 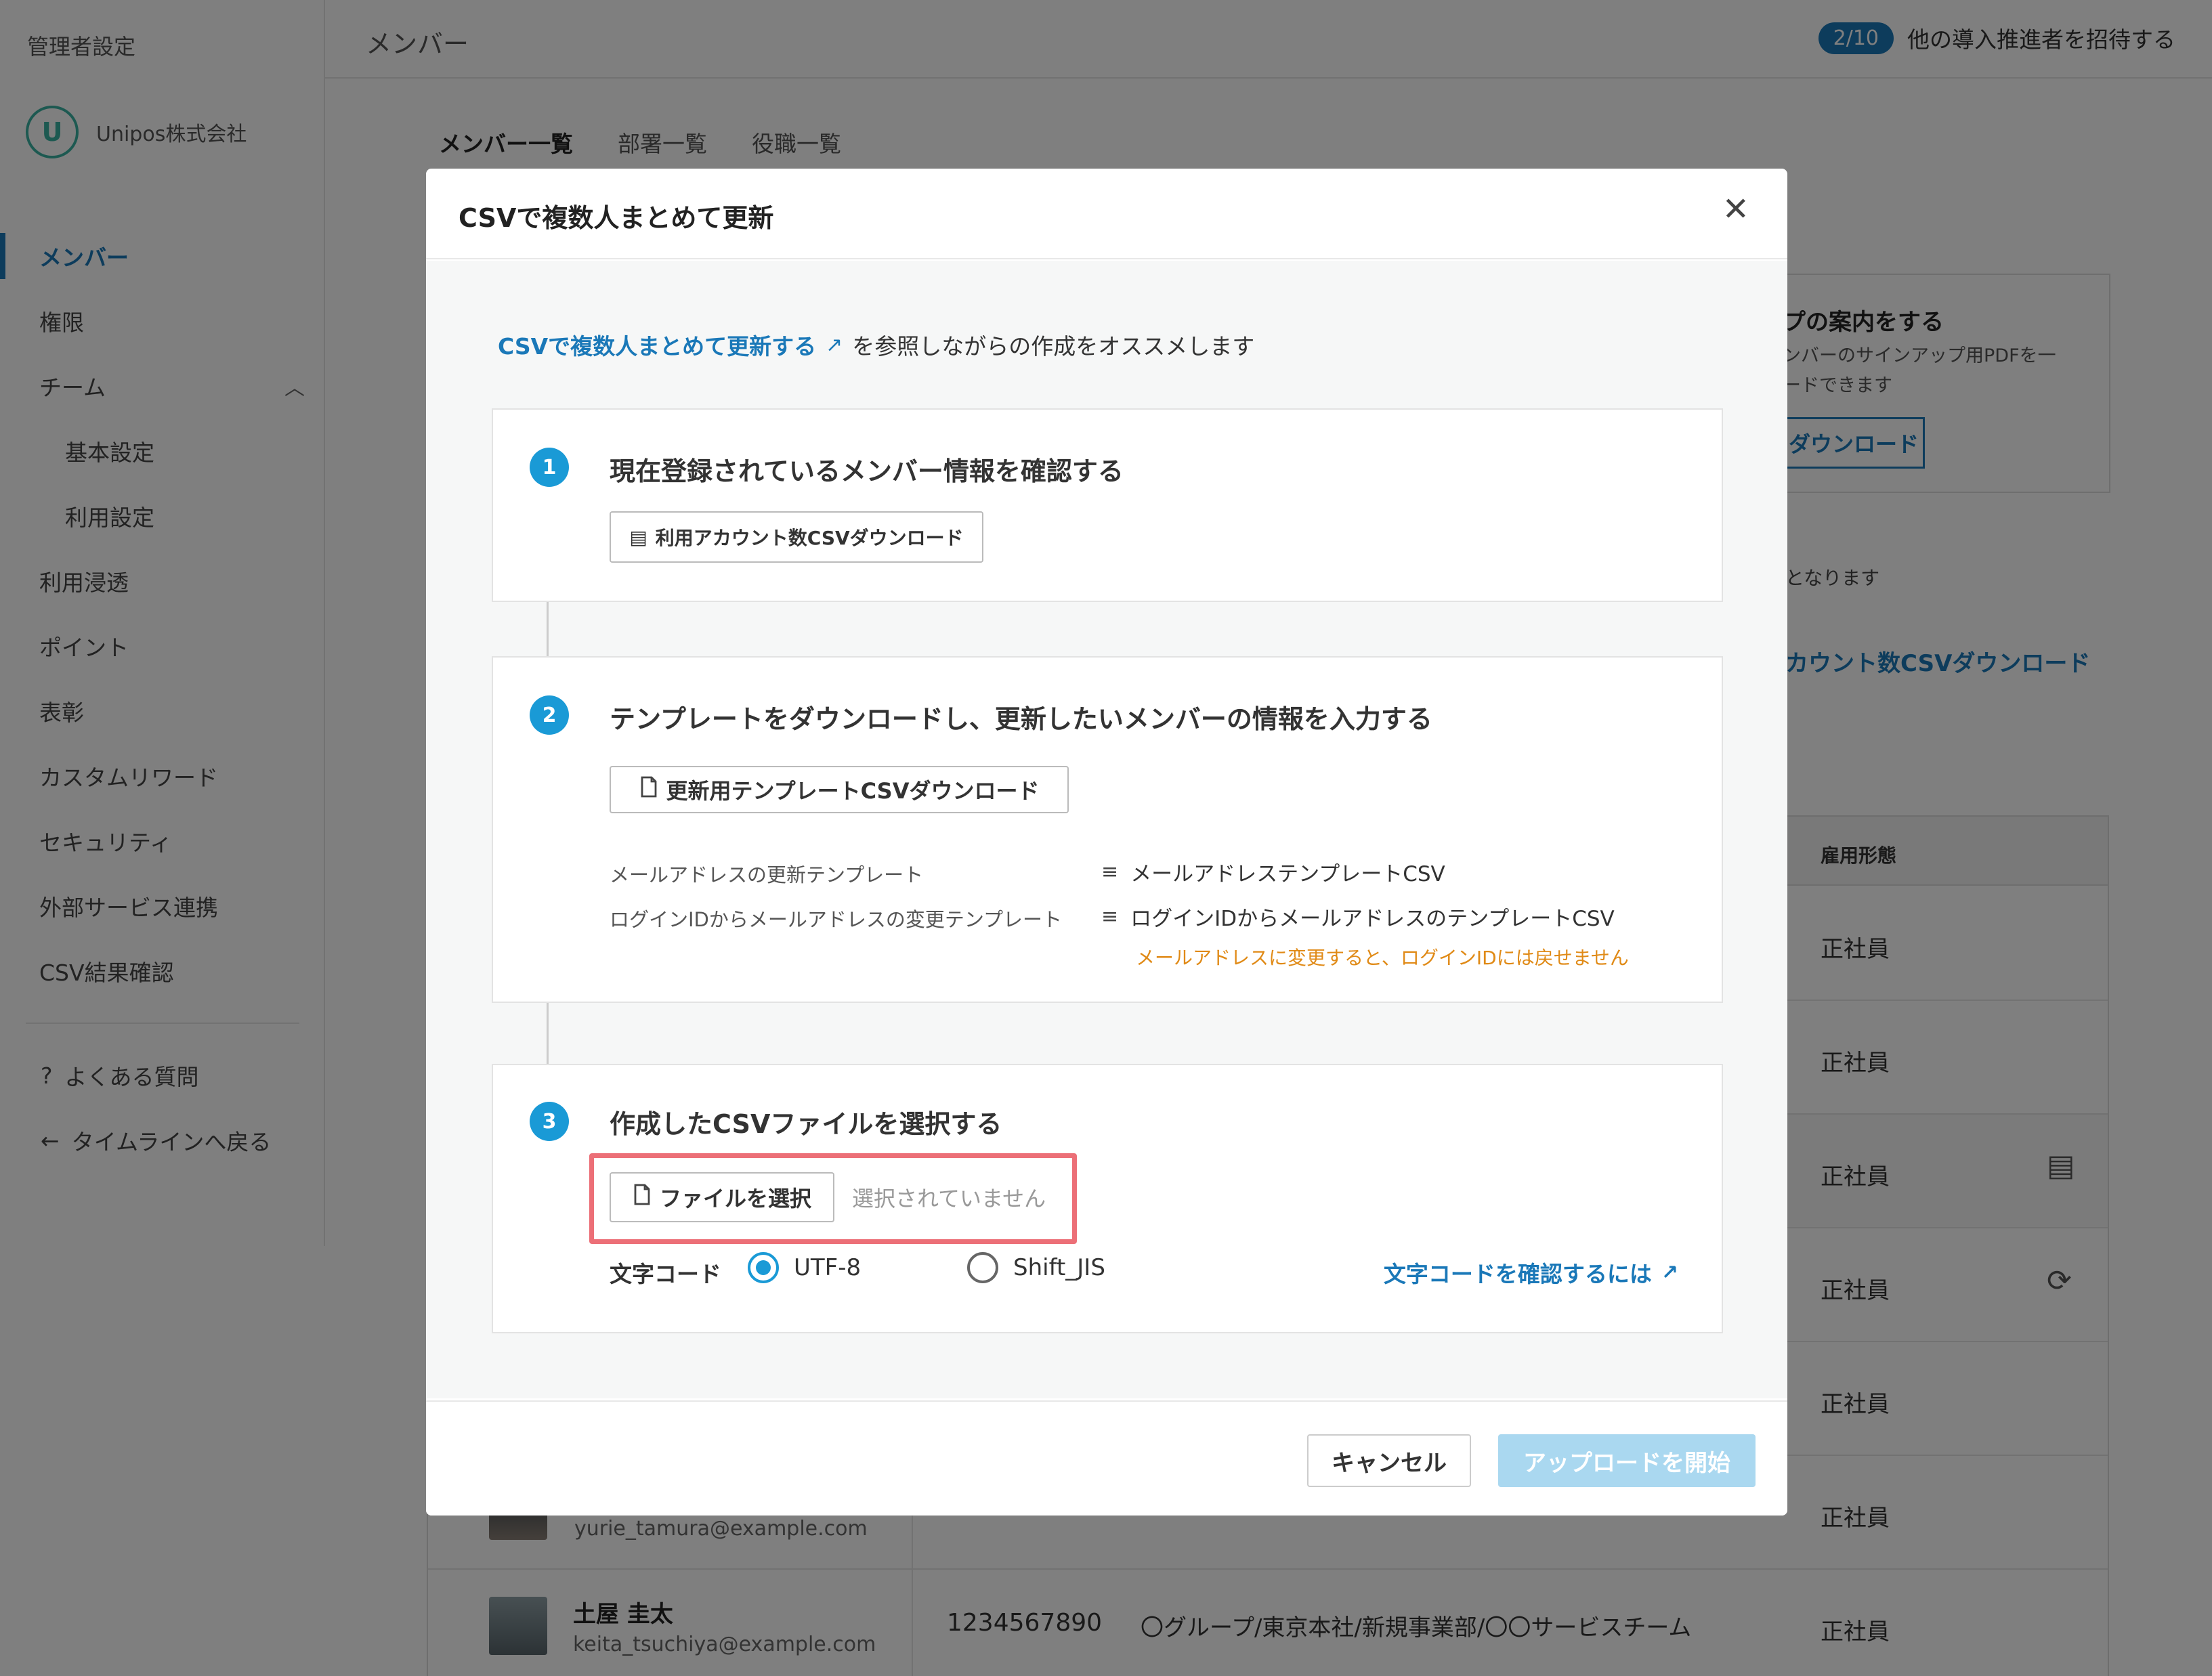 I want to click on sjis-label: Shift_JIS, so click(x=1059, y=1267).